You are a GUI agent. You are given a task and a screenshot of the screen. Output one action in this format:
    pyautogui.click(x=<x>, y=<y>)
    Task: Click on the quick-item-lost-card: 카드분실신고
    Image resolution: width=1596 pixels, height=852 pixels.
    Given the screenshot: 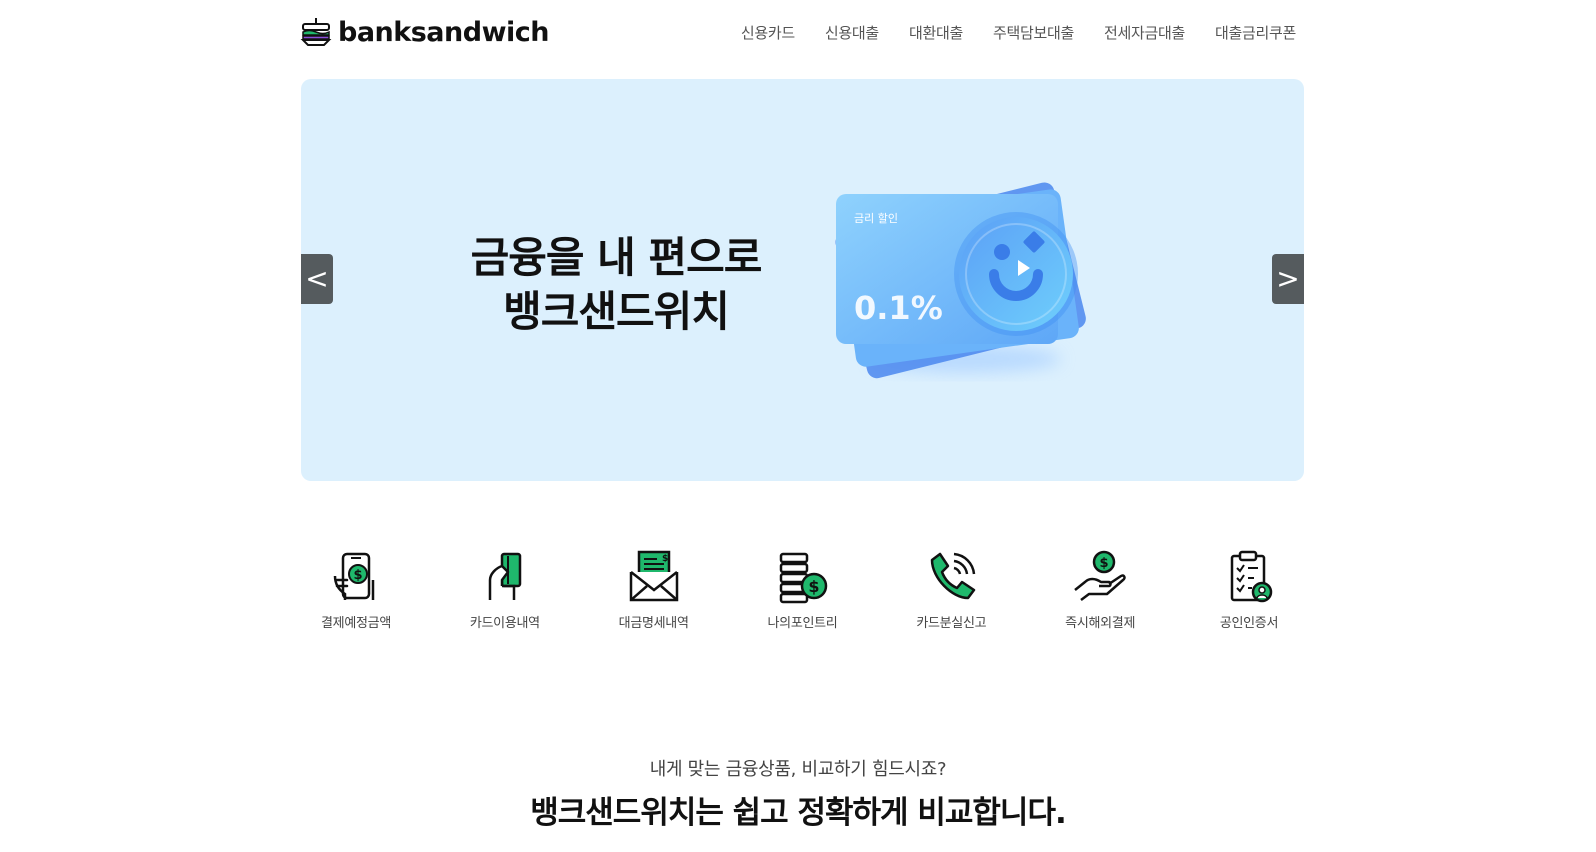 What is the action you would take?
    pyautogui.click(x=951, y=590)
    